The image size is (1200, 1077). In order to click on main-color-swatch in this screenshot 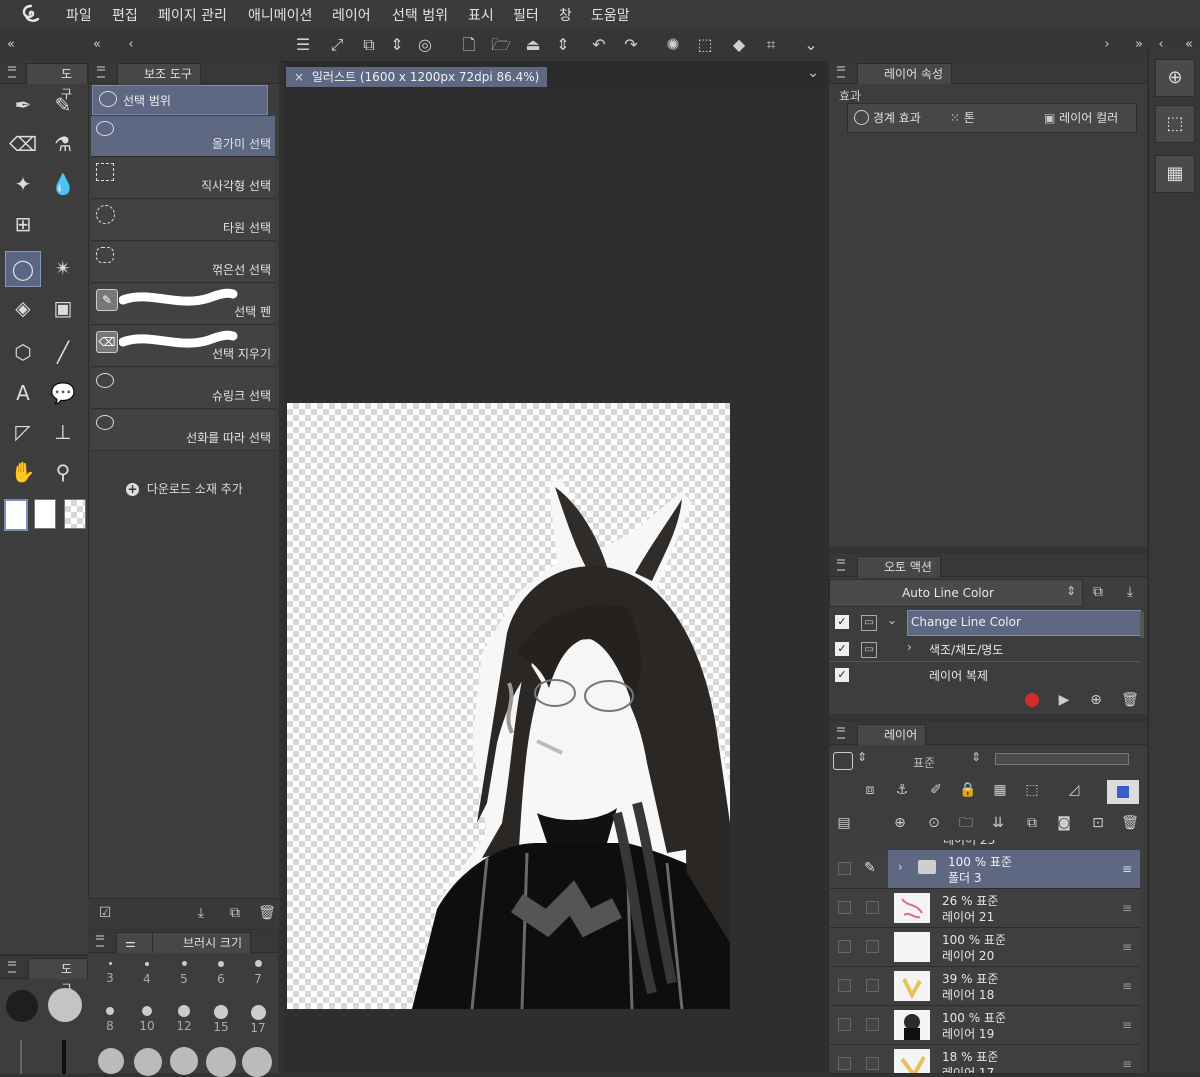, I will do `click(16, 515)`.